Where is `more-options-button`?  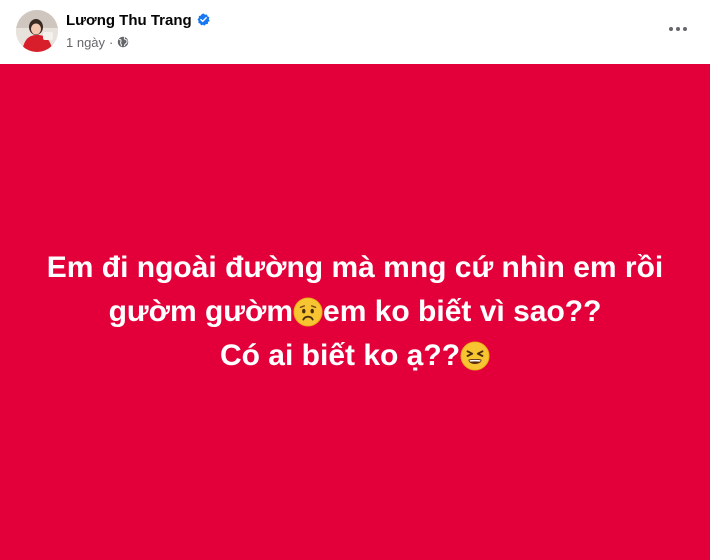
more-options-button is located at coordinates (678, 29).